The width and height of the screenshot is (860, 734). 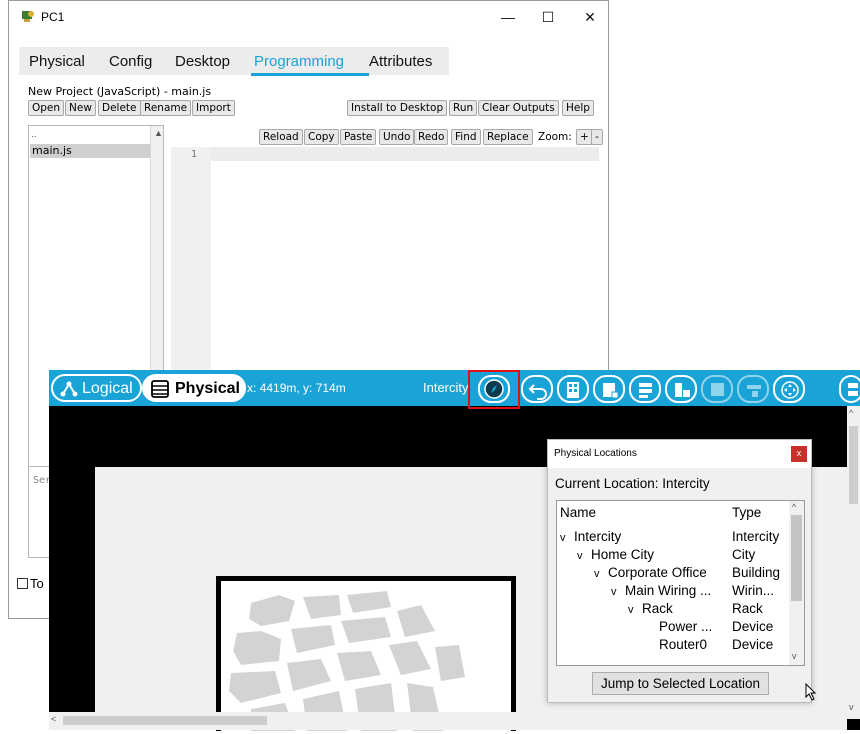 I want to click on back-button, so click(x=537, y=389).